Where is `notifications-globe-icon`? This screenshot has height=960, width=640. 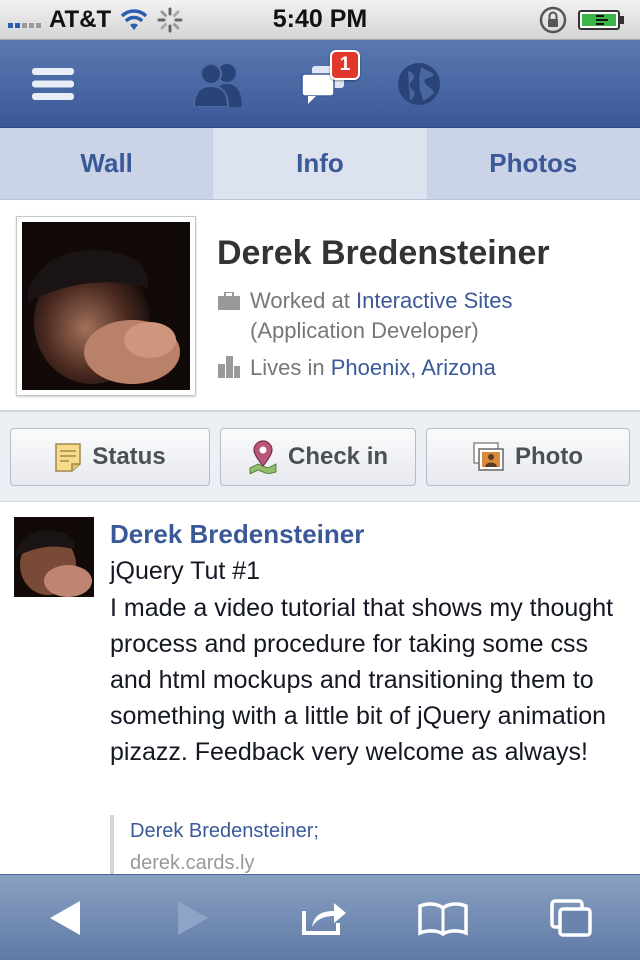 notifications-globe-icon is located at coordinates (419, 84).